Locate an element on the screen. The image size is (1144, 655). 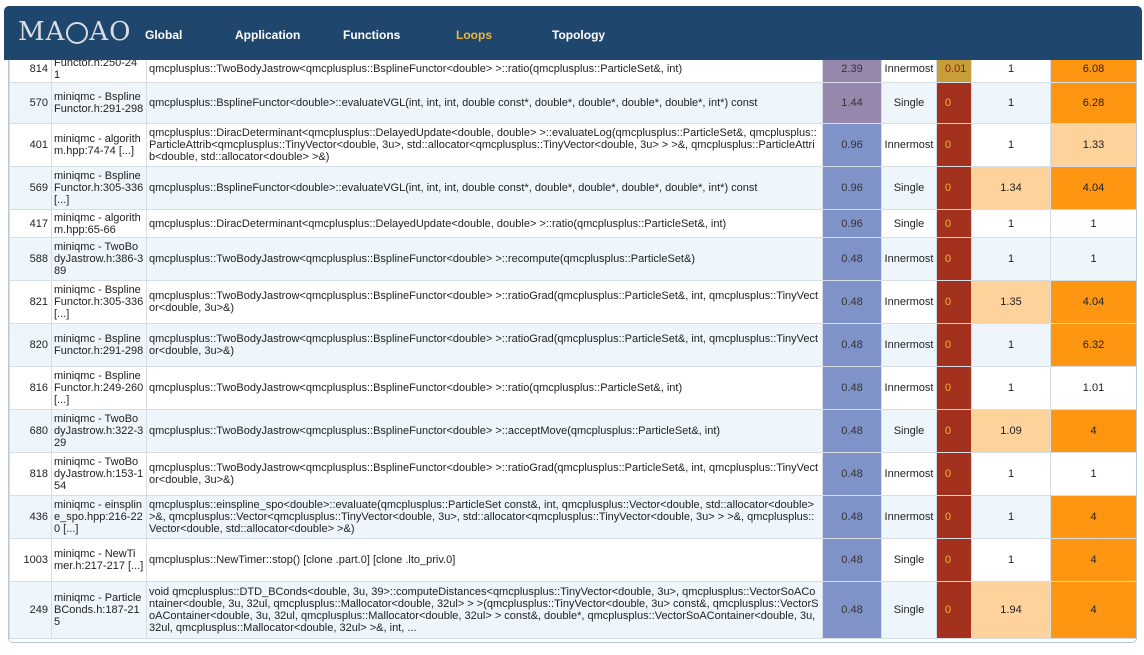
source-location-cell: miniqmc - TwoBodyJastrow.h:322-329 is located at coordinates (99, 431).